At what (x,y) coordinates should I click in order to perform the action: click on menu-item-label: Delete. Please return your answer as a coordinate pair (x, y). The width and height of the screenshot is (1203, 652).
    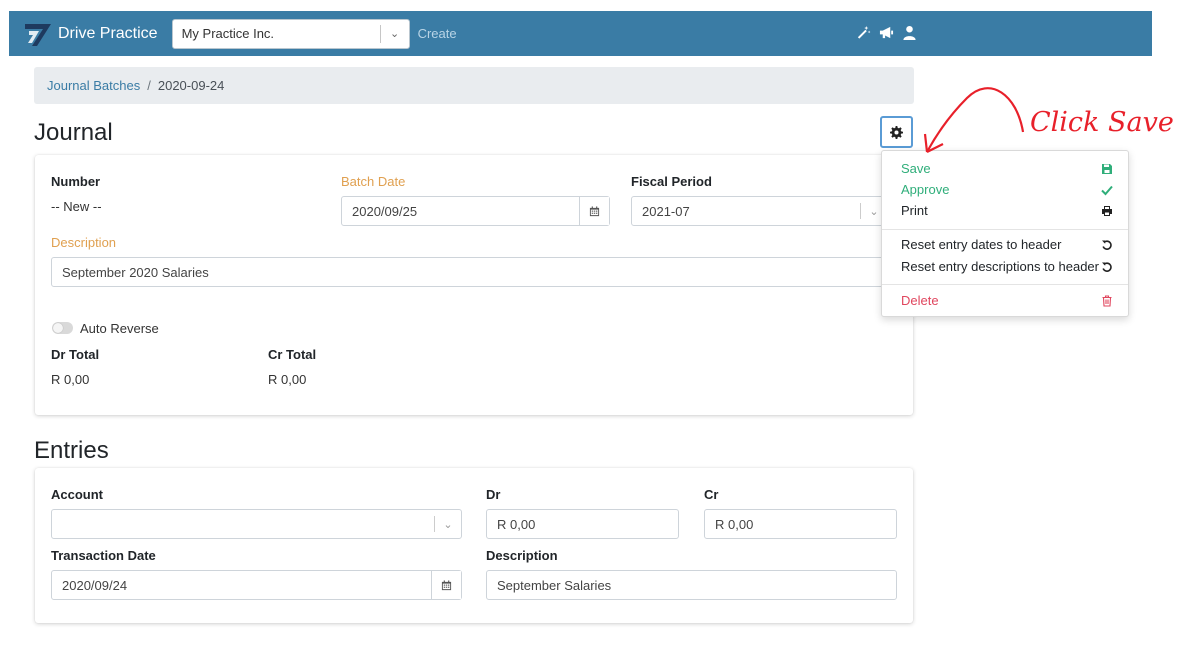
    Looking at the image, I should click on (920, 300).